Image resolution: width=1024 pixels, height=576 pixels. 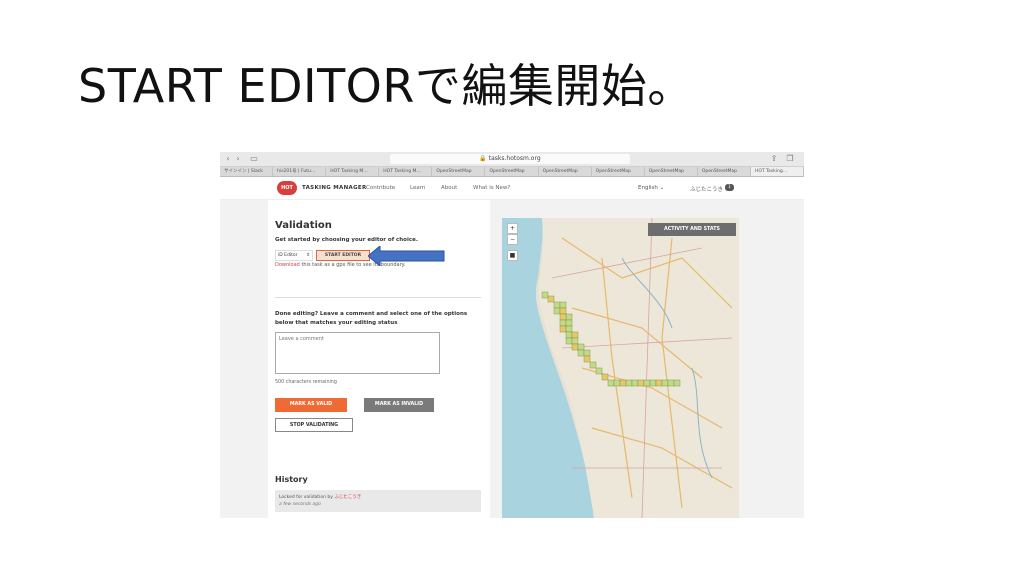 What do you see at coordinates (729, 187) in the screenshot?
I see `notification-badge: 1` at bounding box center [729, 187].